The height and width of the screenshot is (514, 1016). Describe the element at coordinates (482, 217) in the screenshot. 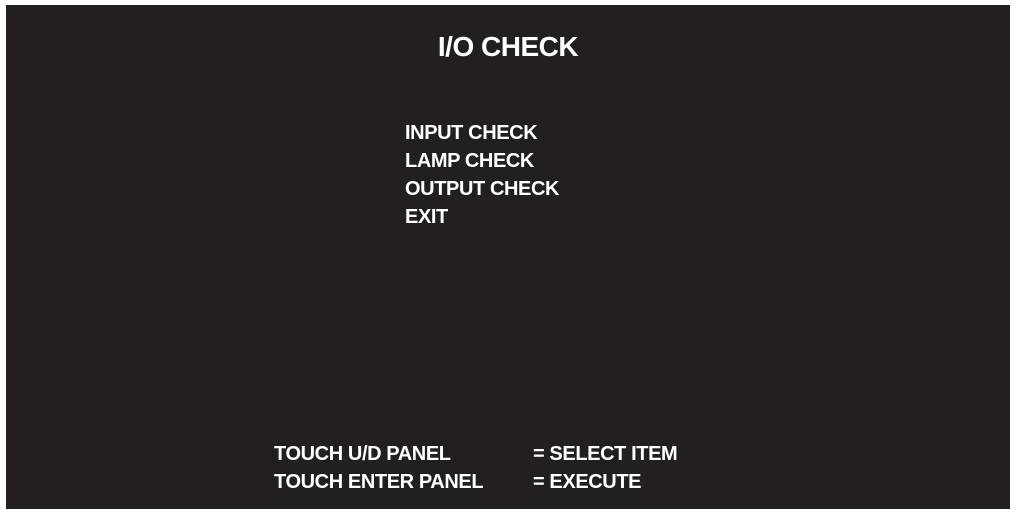

I see `menu-item-exit: EXIT` at that location.